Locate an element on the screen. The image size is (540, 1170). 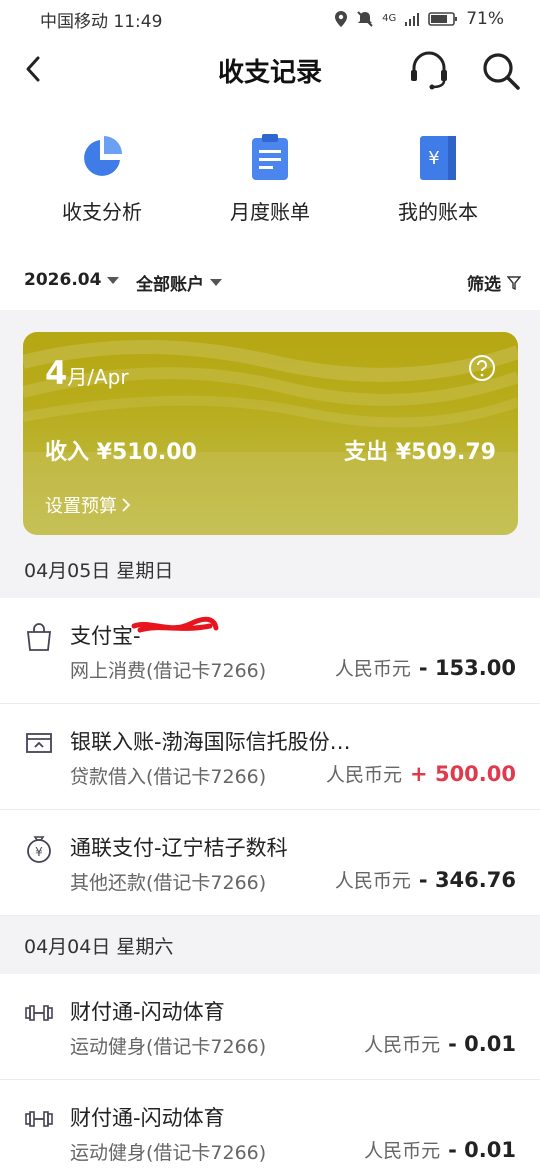
month-selector-label: 2026.04 is located at coordinates (63, 280).